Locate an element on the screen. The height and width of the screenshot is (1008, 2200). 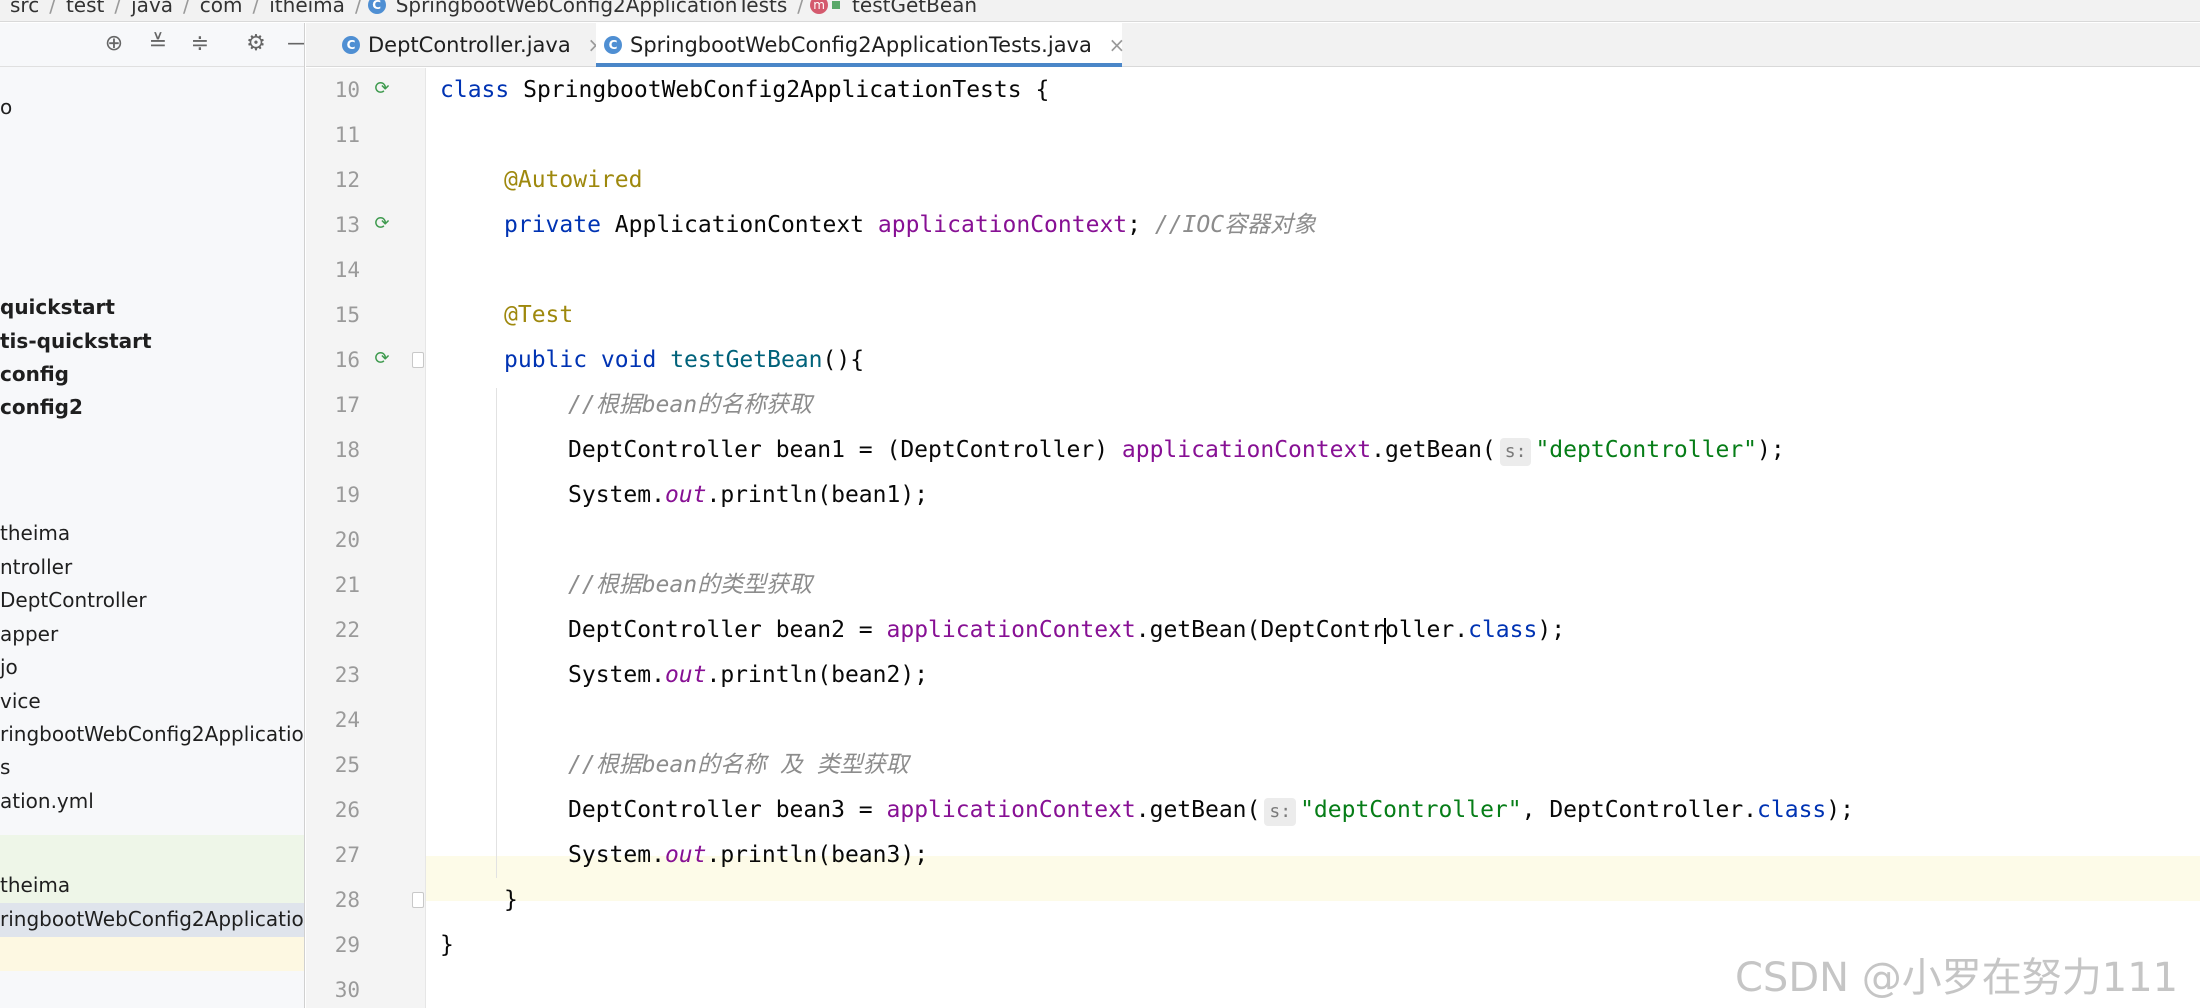
comment: //根据bean的名称获取 is located at coordinates (690, 405).